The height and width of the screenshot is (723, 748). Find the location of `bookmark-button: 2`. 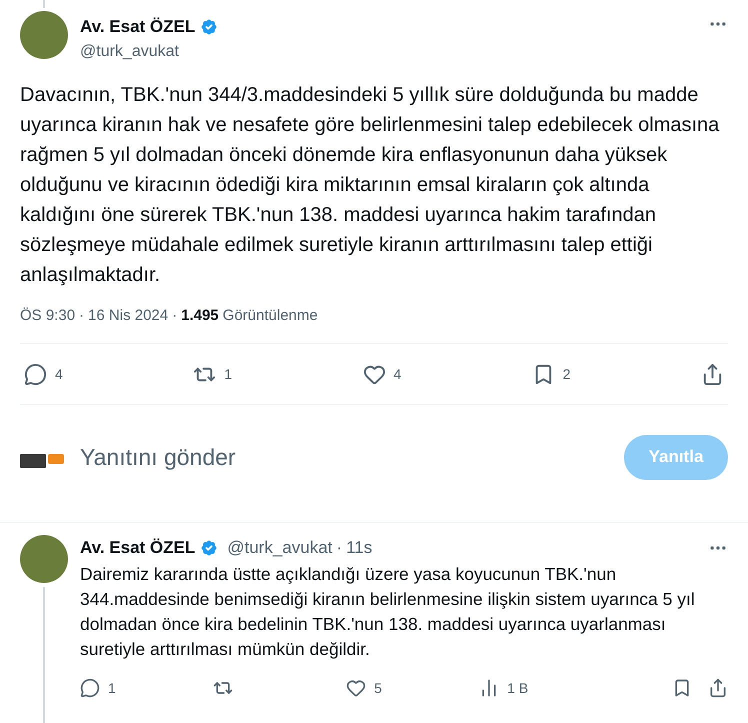

bookmark-button: 2 is located at coordinates (551, 374).